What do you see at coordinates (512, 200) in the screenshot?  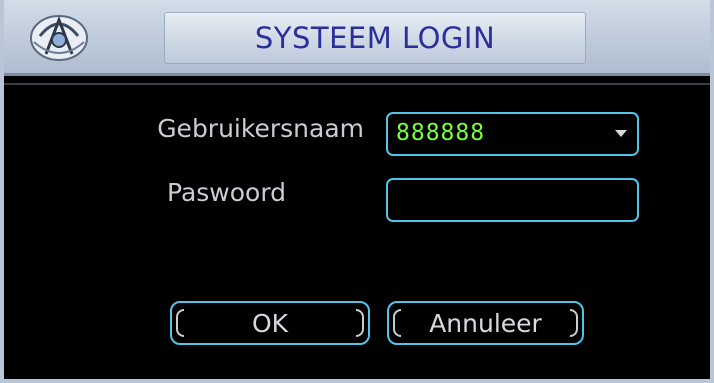 I see `password-field` at bounding box center [512, 200].